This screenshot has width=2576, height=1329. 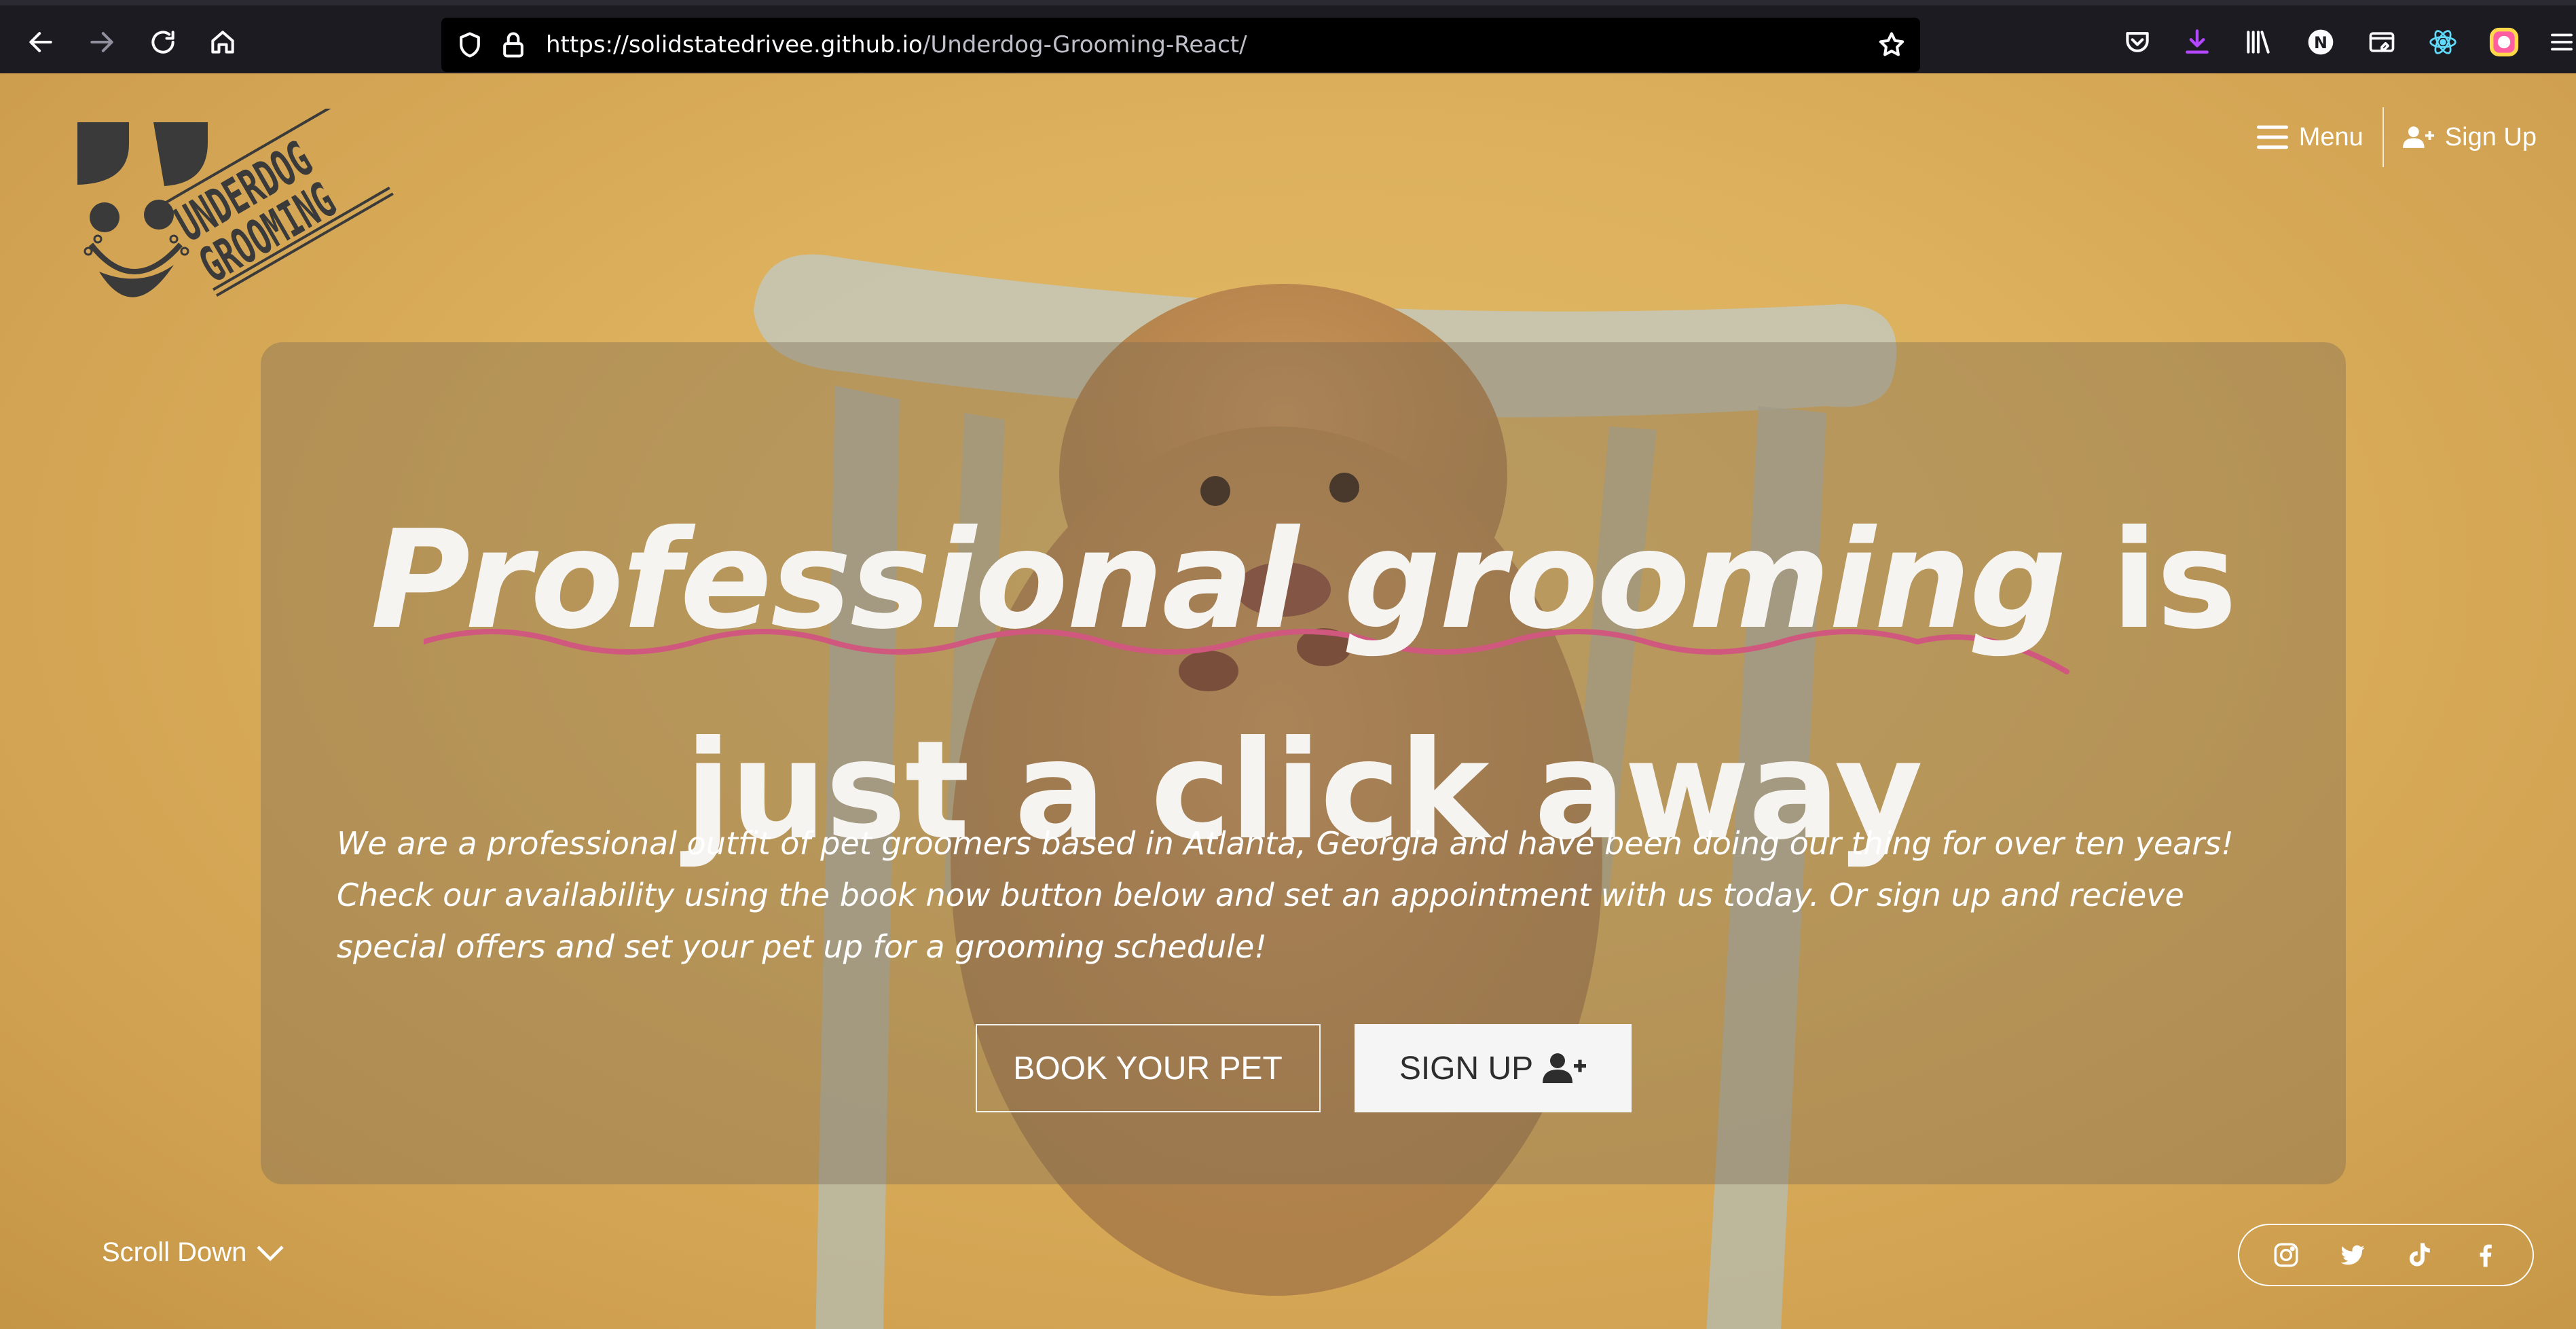 I want to click on back-button, so click(x=41, y=42).